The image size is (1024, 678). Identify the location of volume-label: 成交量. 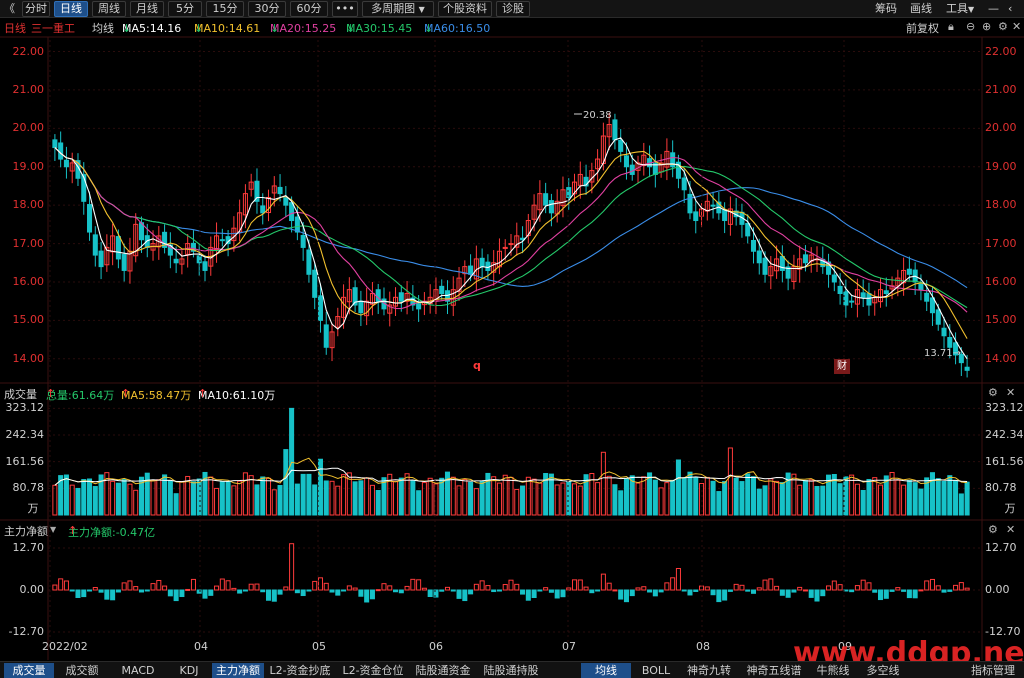
(20, 394).